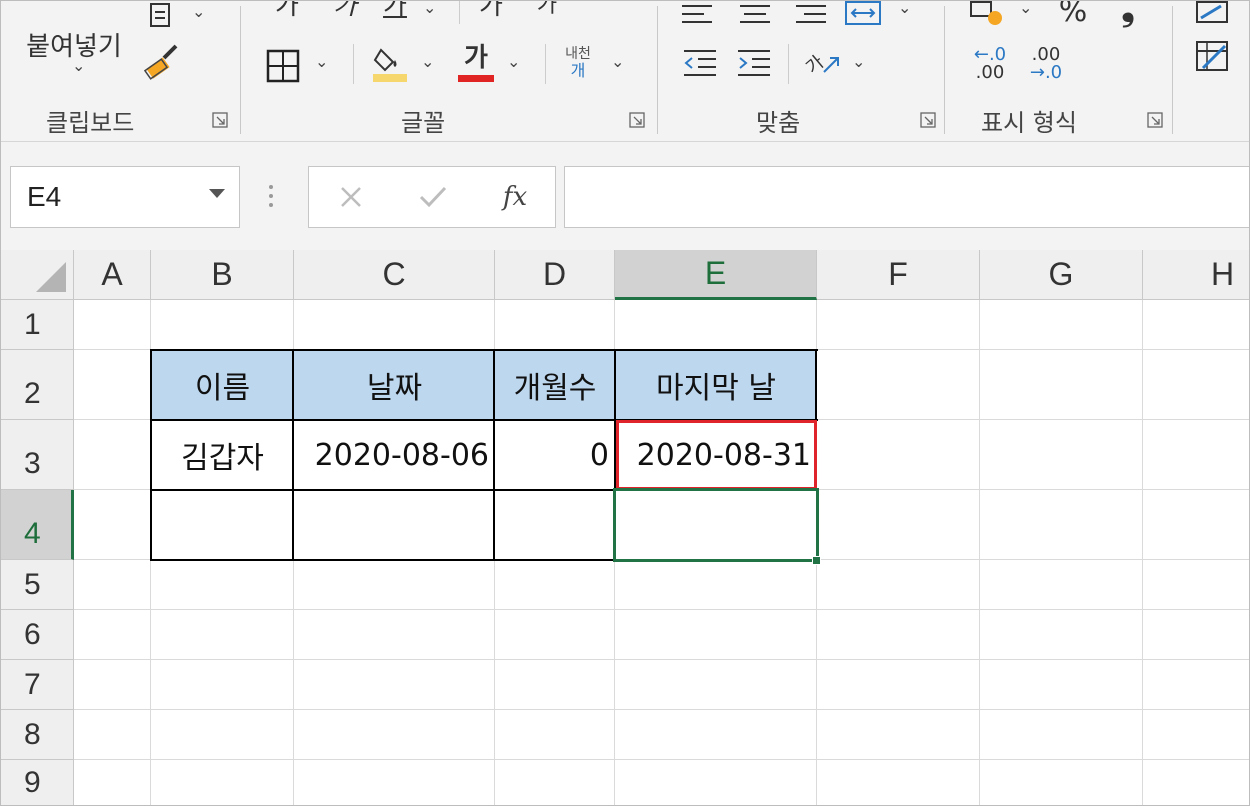 The image size is (1250, 806). I want to click on font-color-button: 가, so click(476, 62).